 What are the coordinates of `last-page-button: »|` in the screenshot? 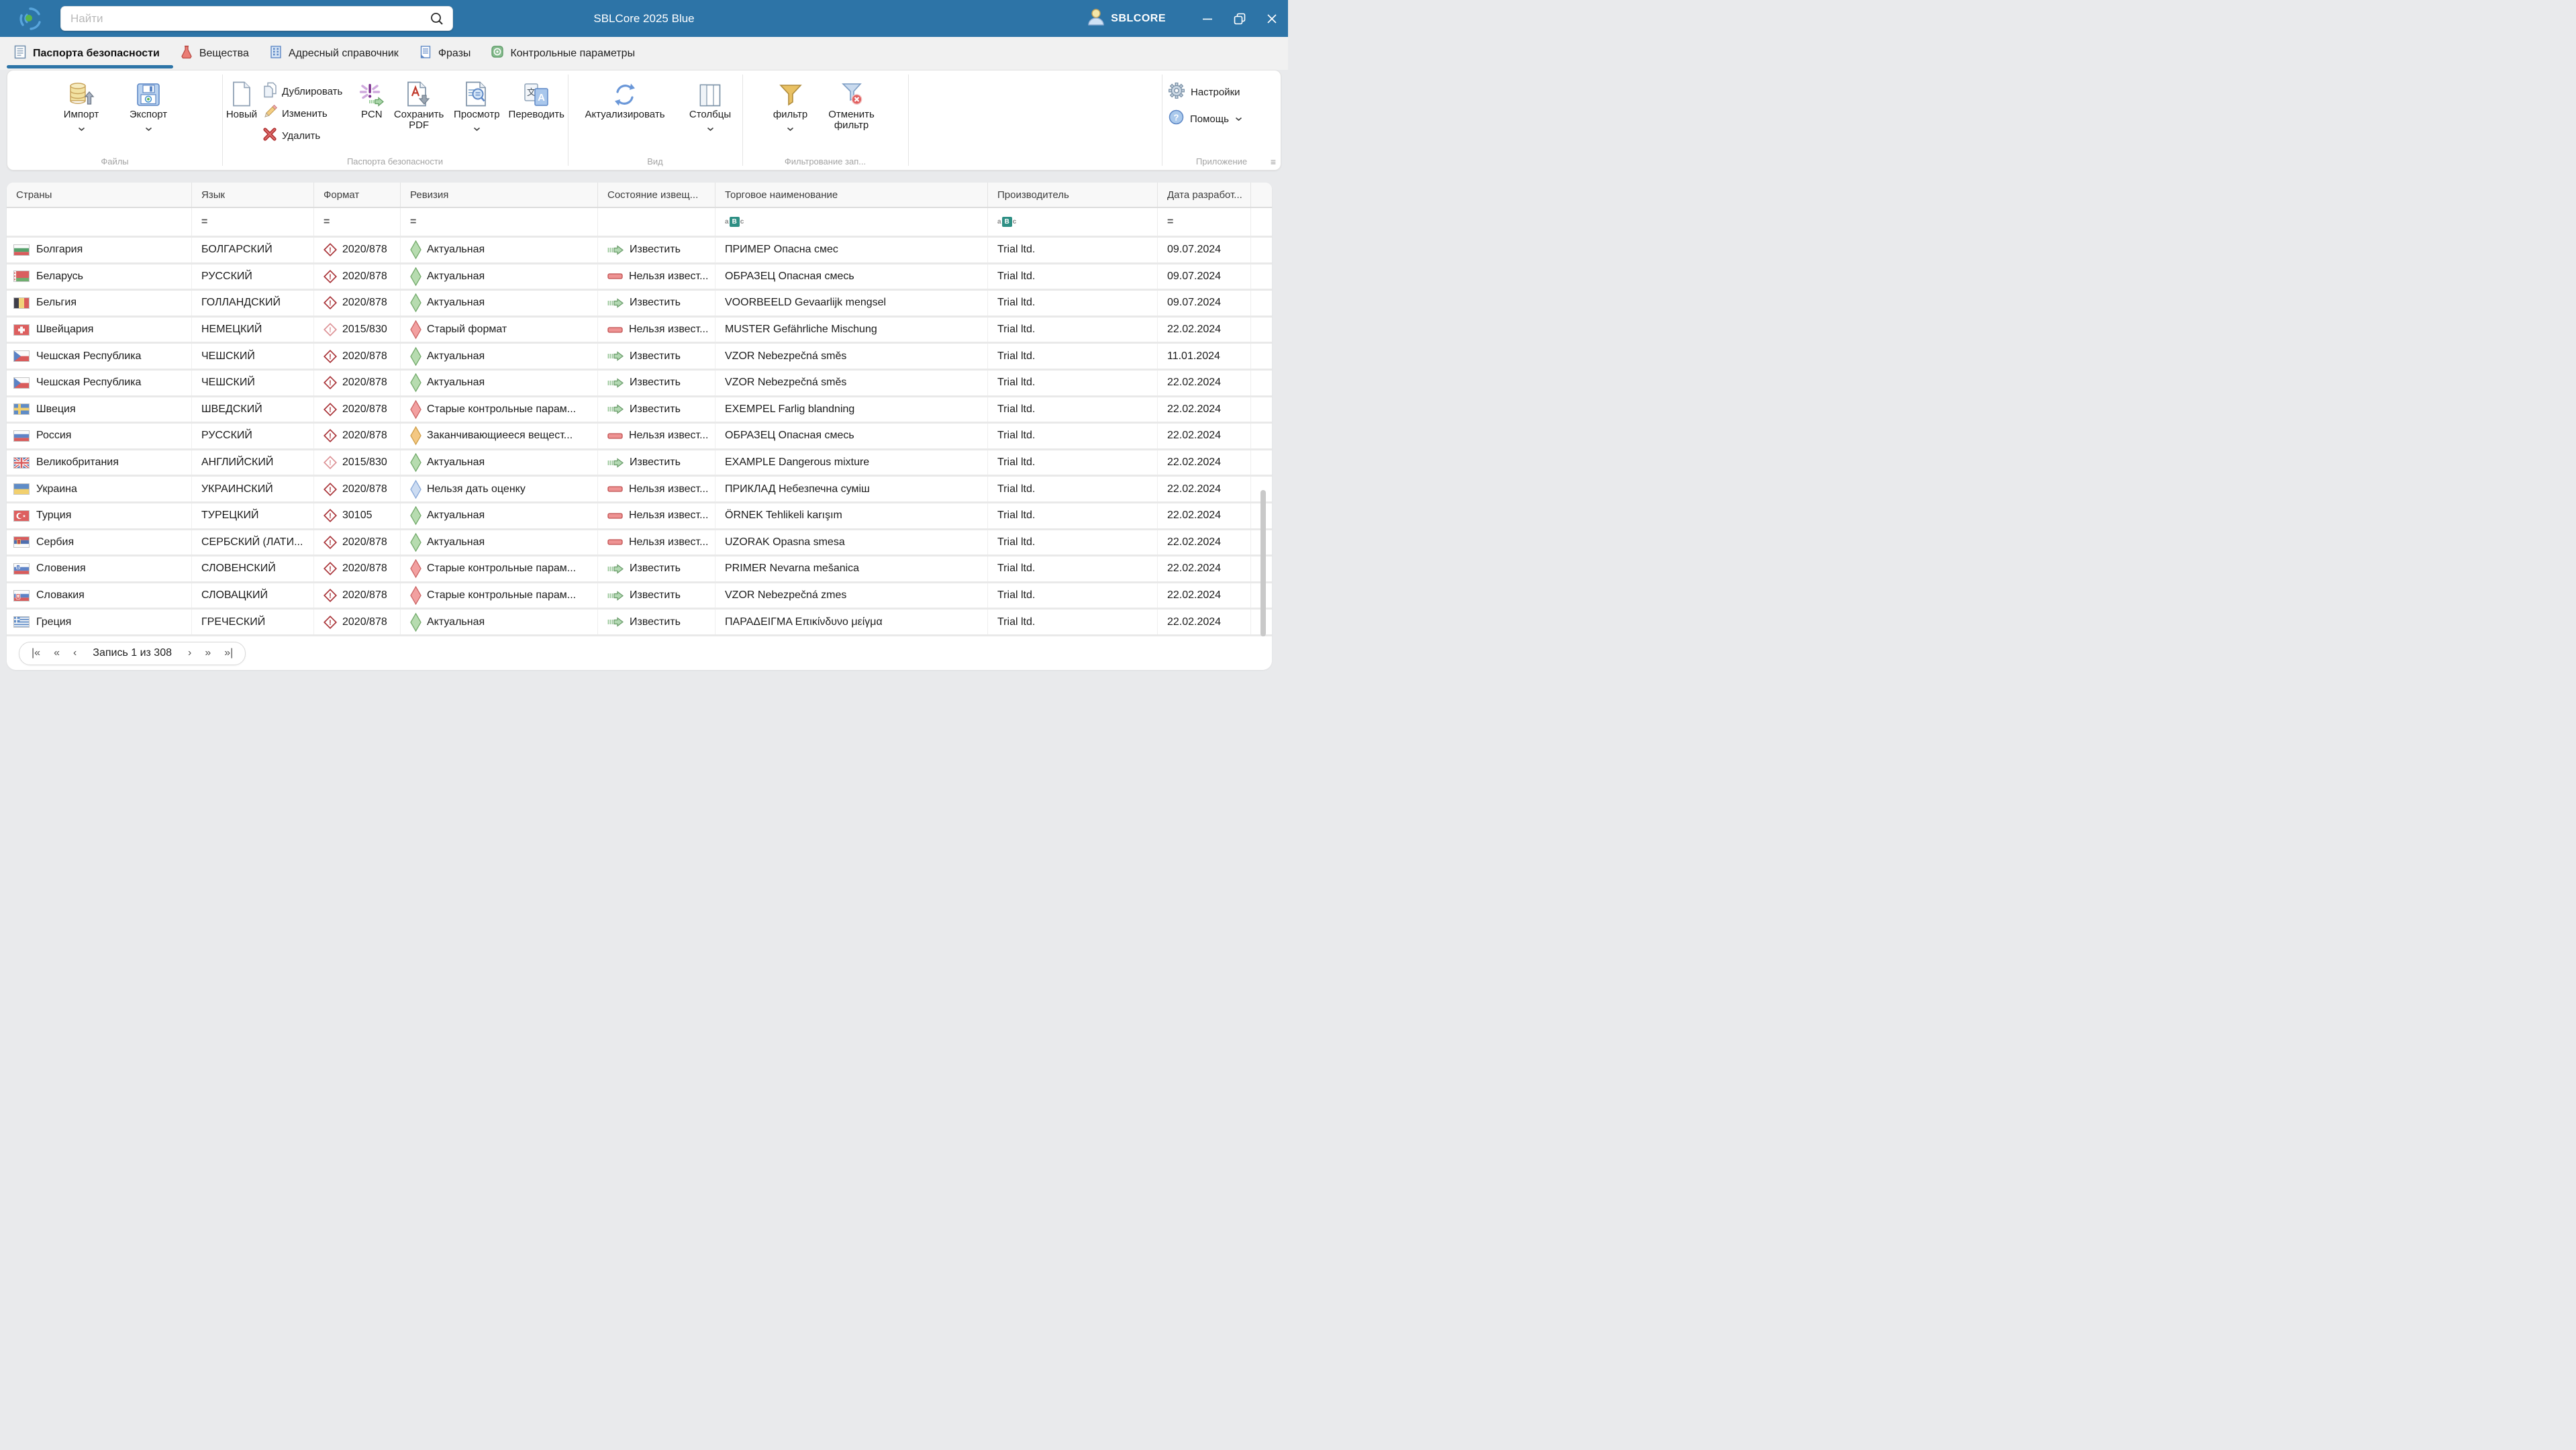 It's located at (228, 653).